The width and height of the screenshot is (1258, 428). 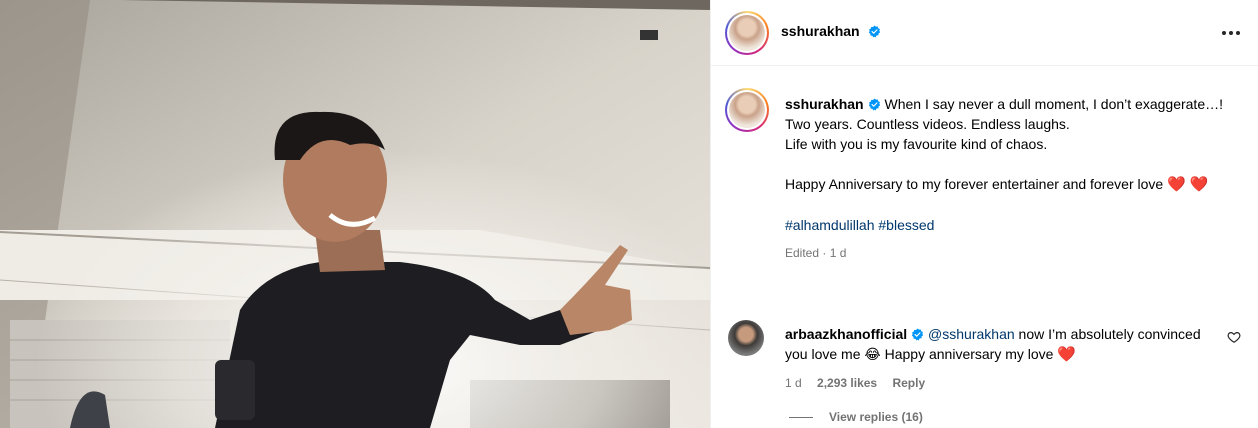 What do you see at coordinates (908, 383) in the screenshot?
I see `reply-button: Reply` at bounding box center [908, 383].